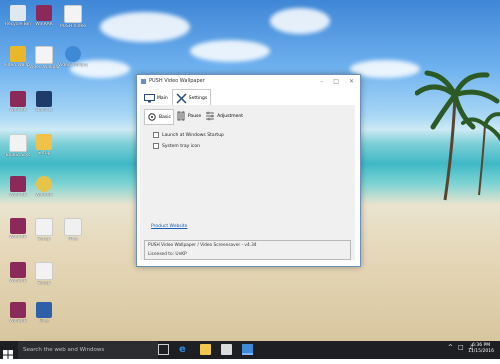 The height and width of the screenshot is (364, 500). I want to click on store-icon, so click(226, 349).